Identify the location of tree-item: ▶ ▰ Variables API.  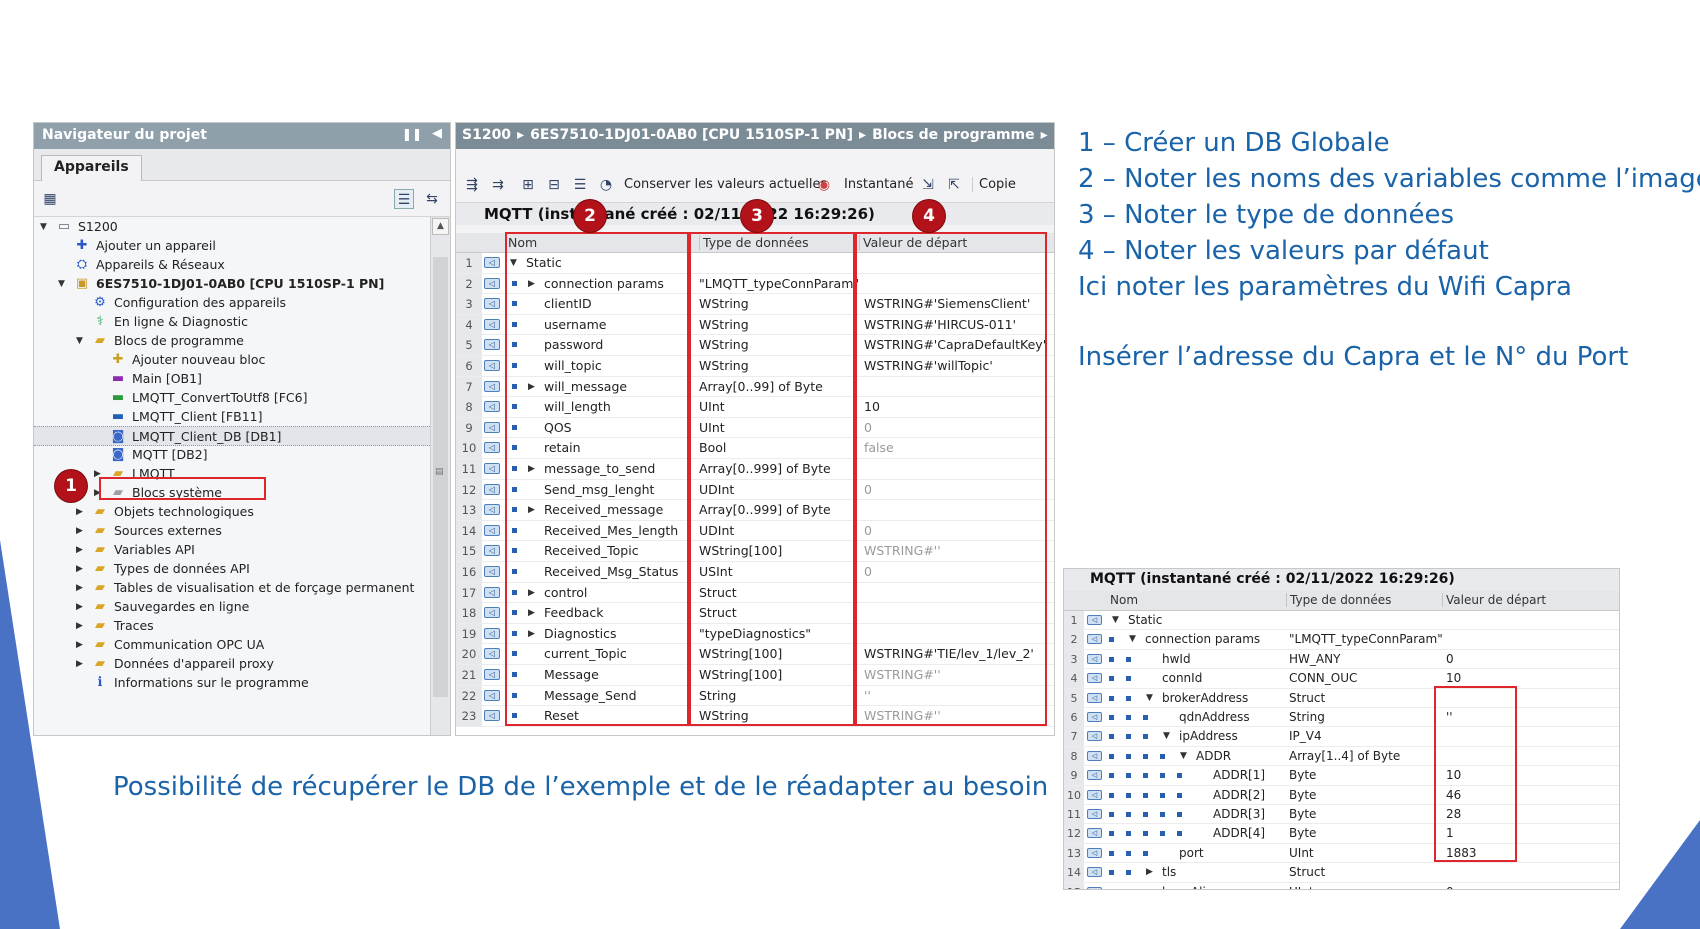
(233, 550).